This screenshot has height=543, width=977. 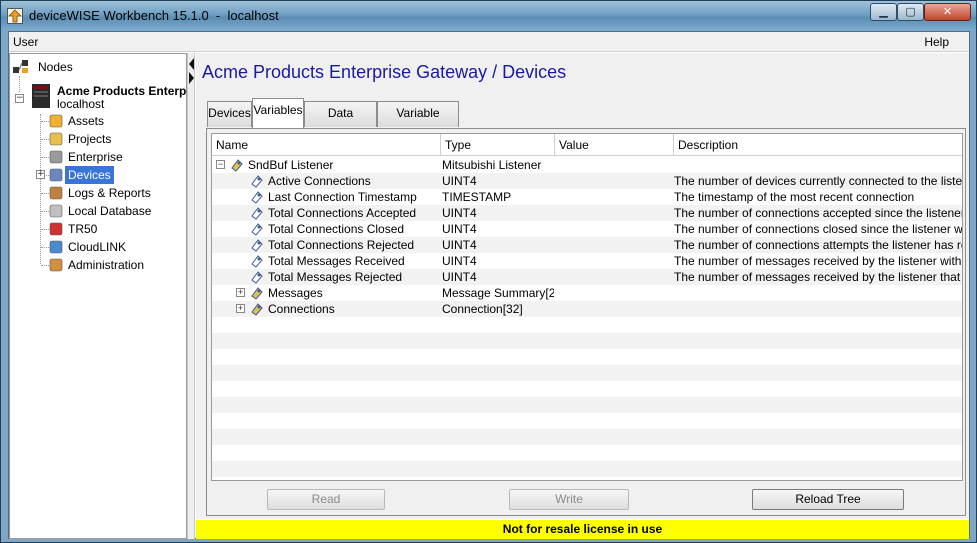 What do you see at coordinates (319, 181) in the screenshot?
I see `cell-name: Active Connections` at bounding box center [319, 181].